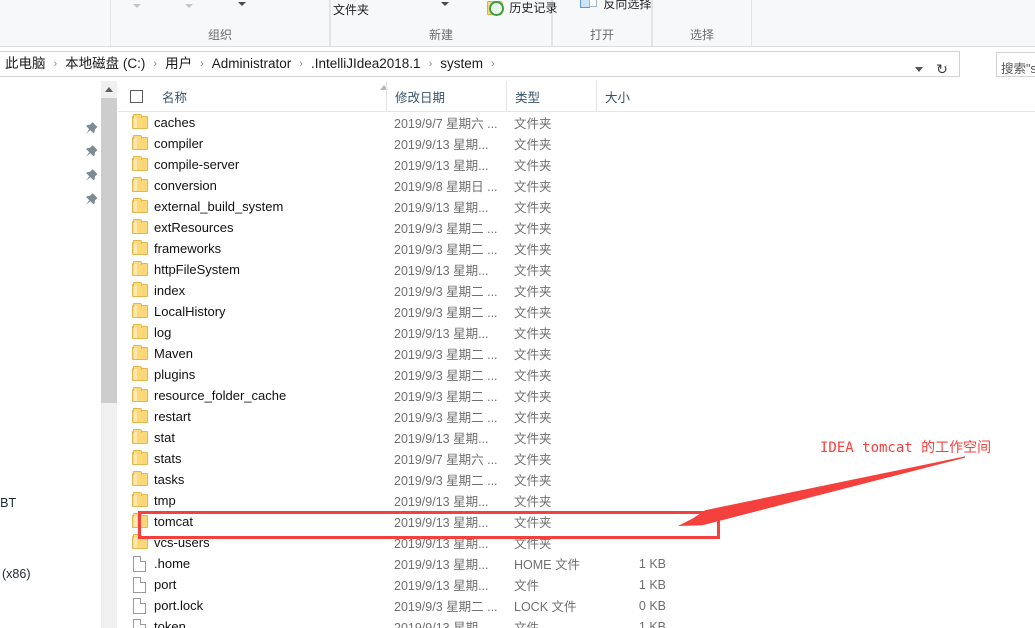 This screenshot has width=1035, height=628. What do you see at coordinates (91, 128) in the screenshot?
I see `pin-icon` at bounding box center [91, 128].